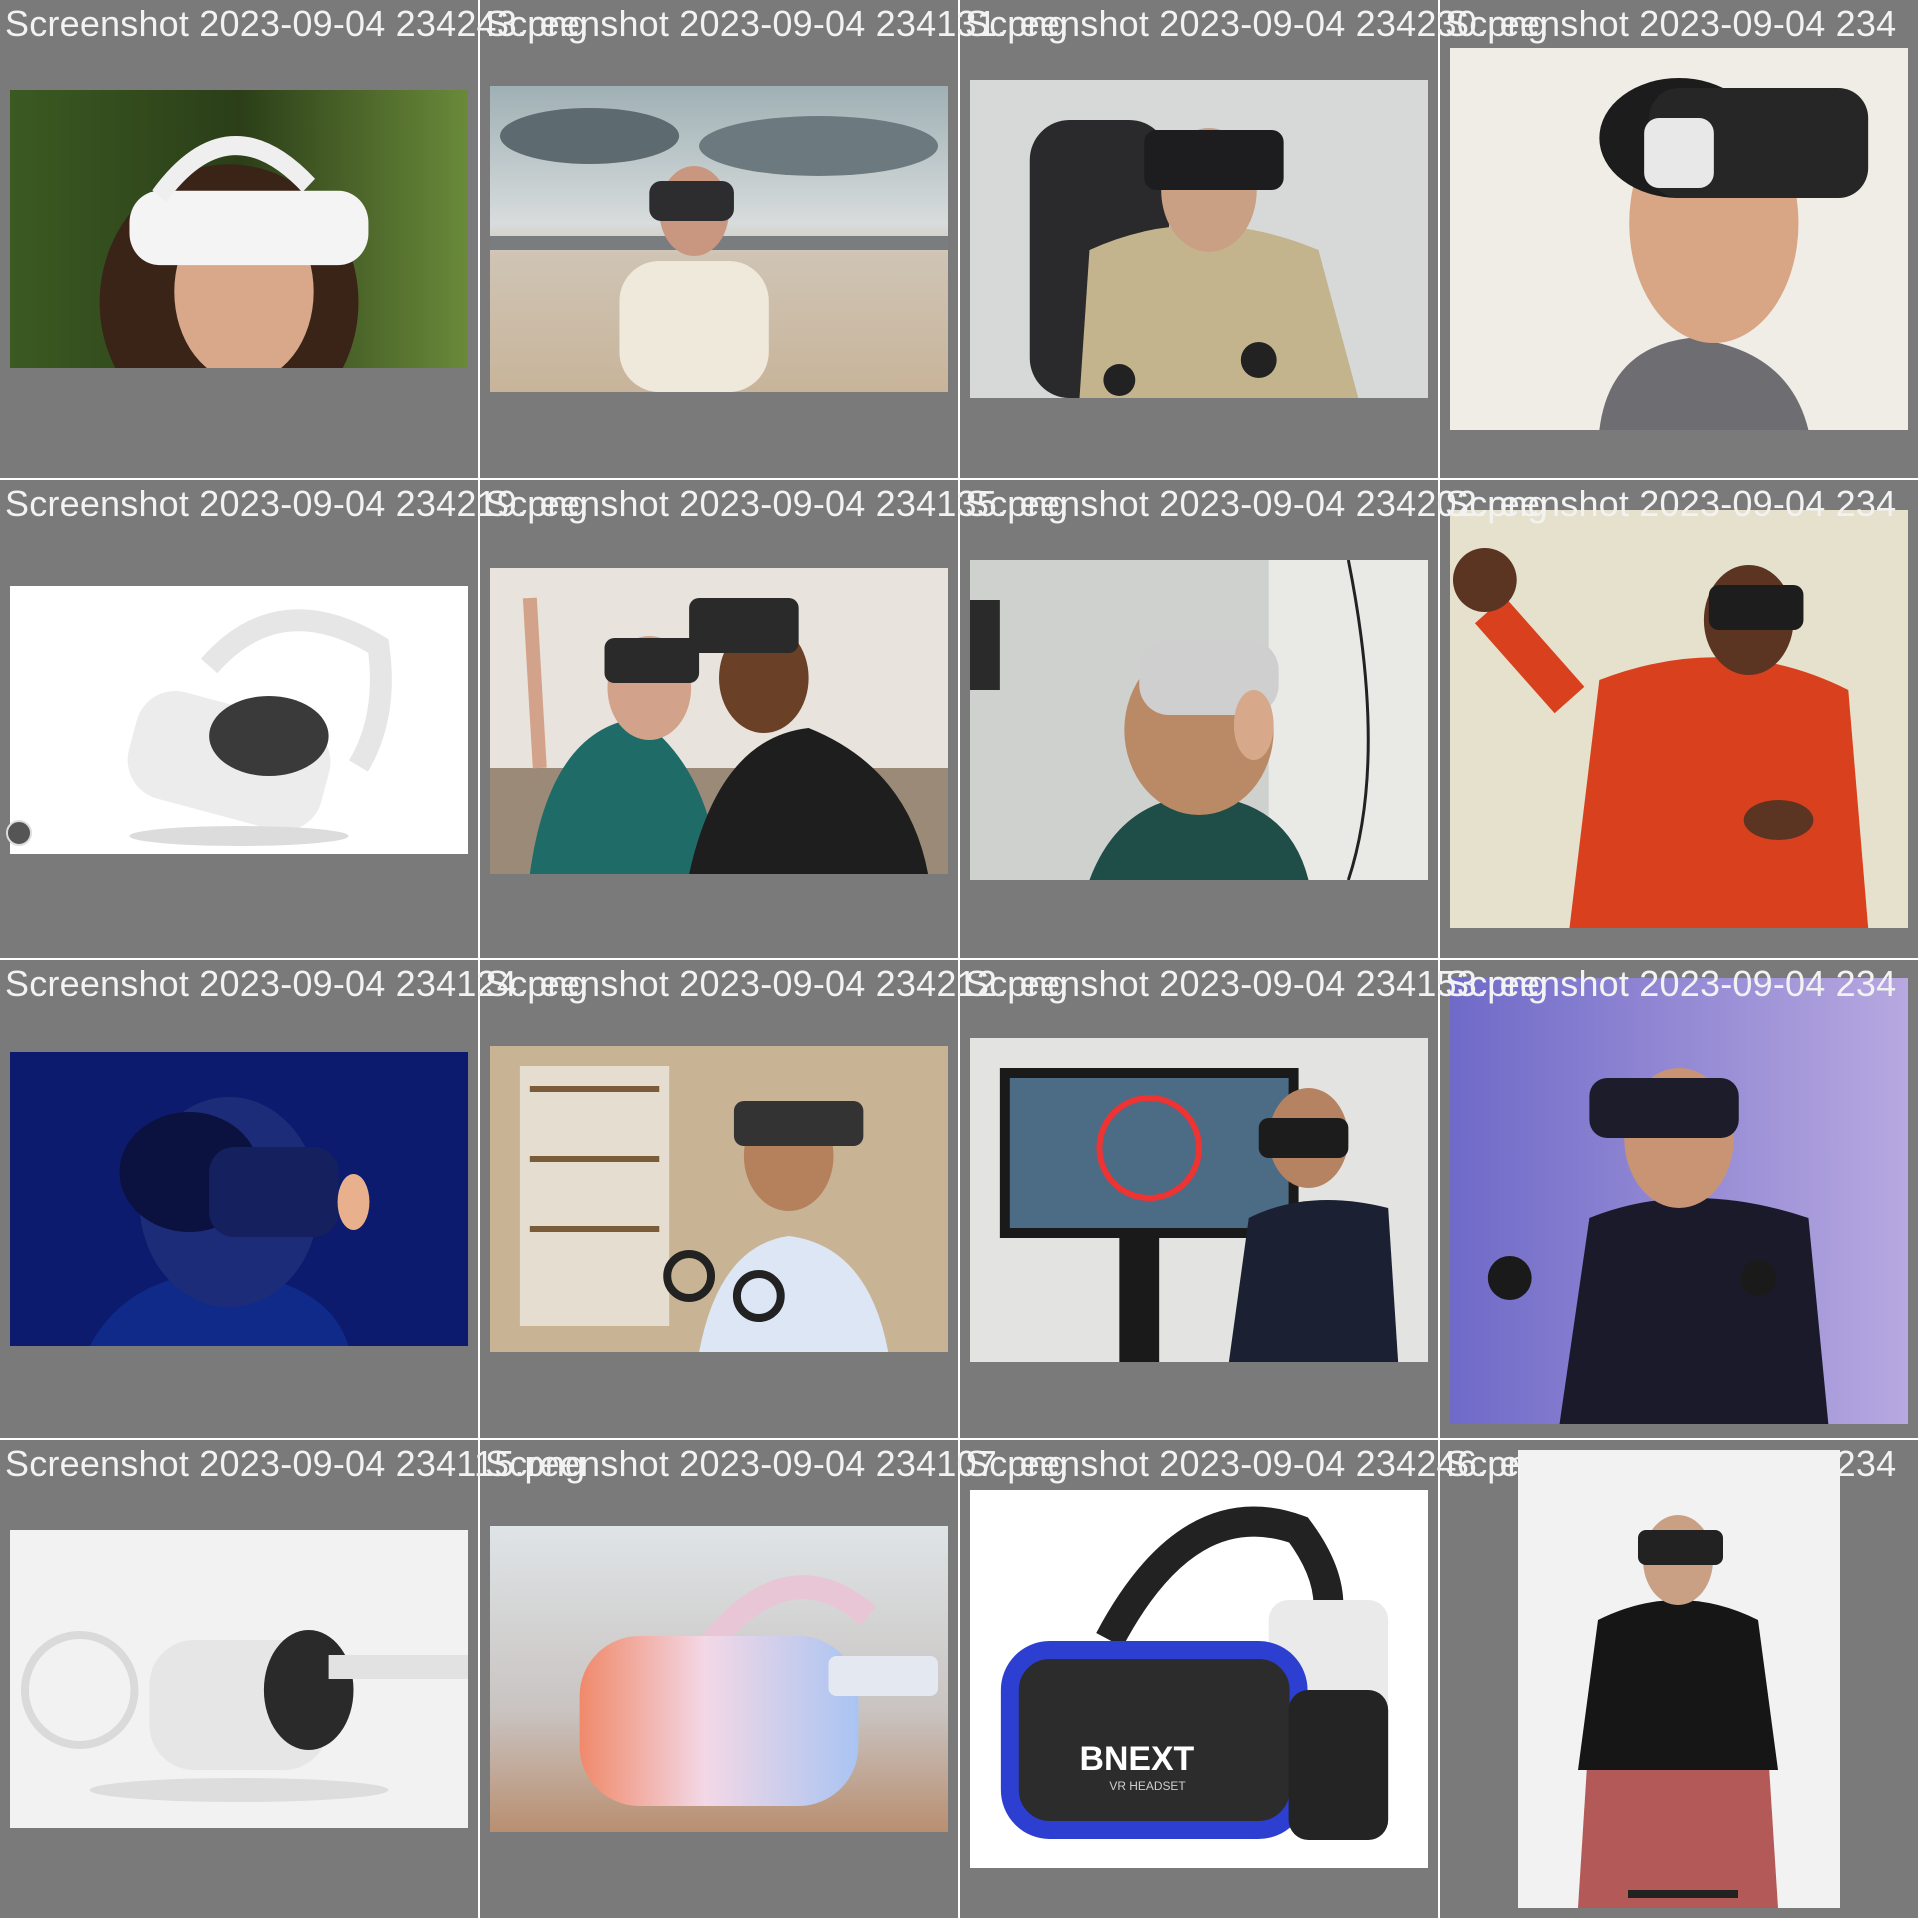 This screenshot has height=1920, width=1920. I want to click on thumbnail-tile: Screenshot 2023-09-04 234212.png, so click(774, 1199).